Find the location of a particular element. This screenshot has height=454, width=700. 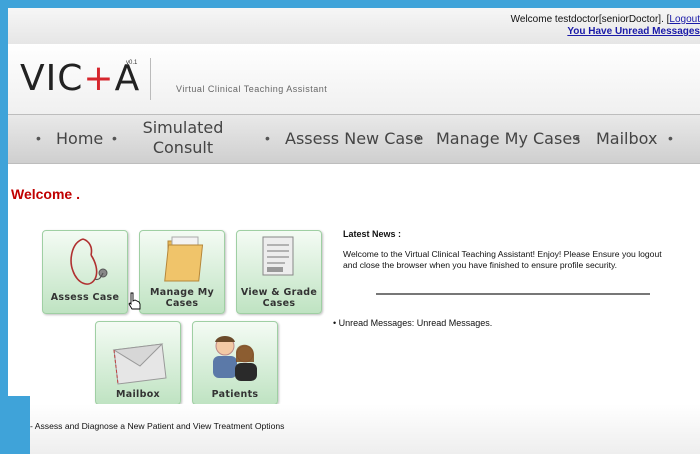

nav-item-simulated-consult: Simulated Consult is located at coordinates (183, 138).